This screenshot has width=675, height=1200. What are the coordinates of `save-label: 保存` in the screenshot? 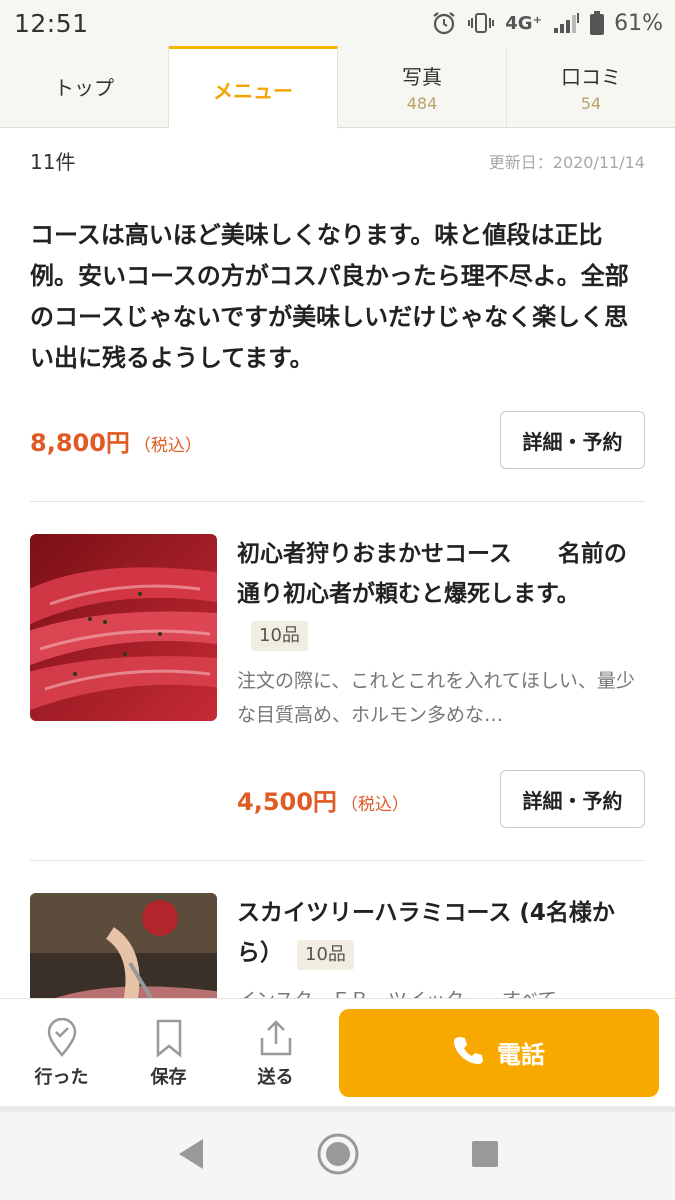 It's located at (168, 1077).